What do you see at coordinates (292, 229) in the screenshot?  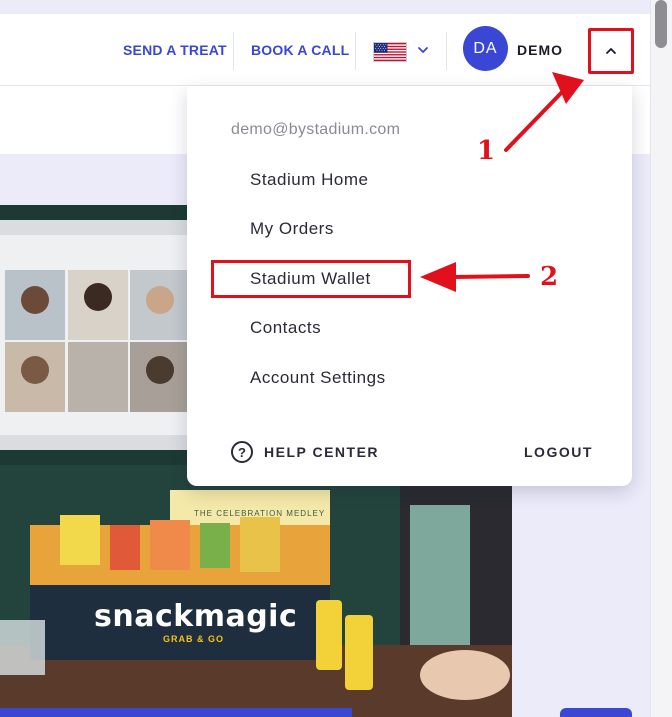 I see `menu-item-my-orders: My Orders` at bounding box center [292, 229].